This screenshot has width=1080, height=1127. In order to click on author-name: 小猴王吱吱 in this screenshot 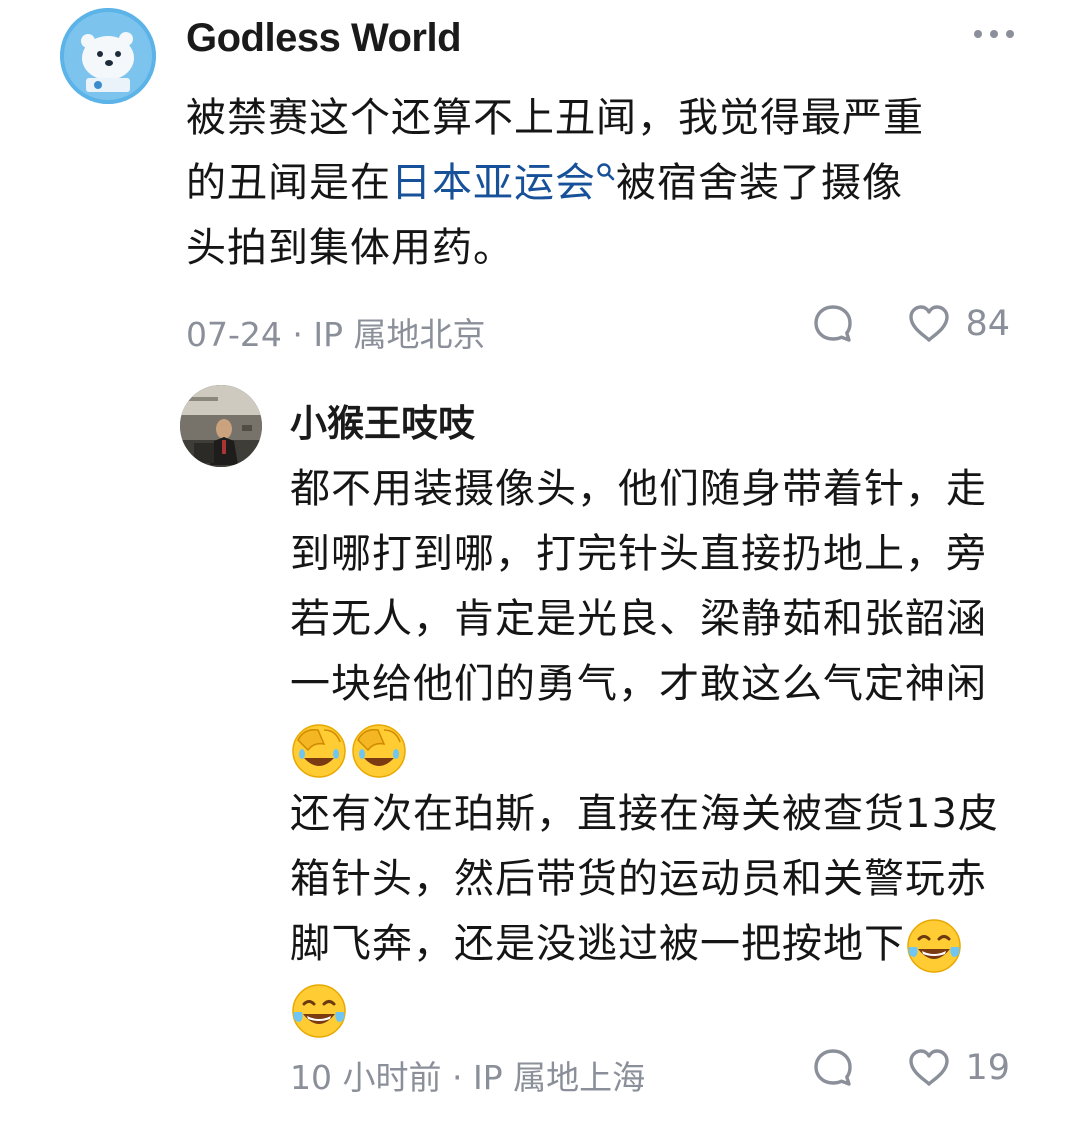, I will do `click(382, 420)`.